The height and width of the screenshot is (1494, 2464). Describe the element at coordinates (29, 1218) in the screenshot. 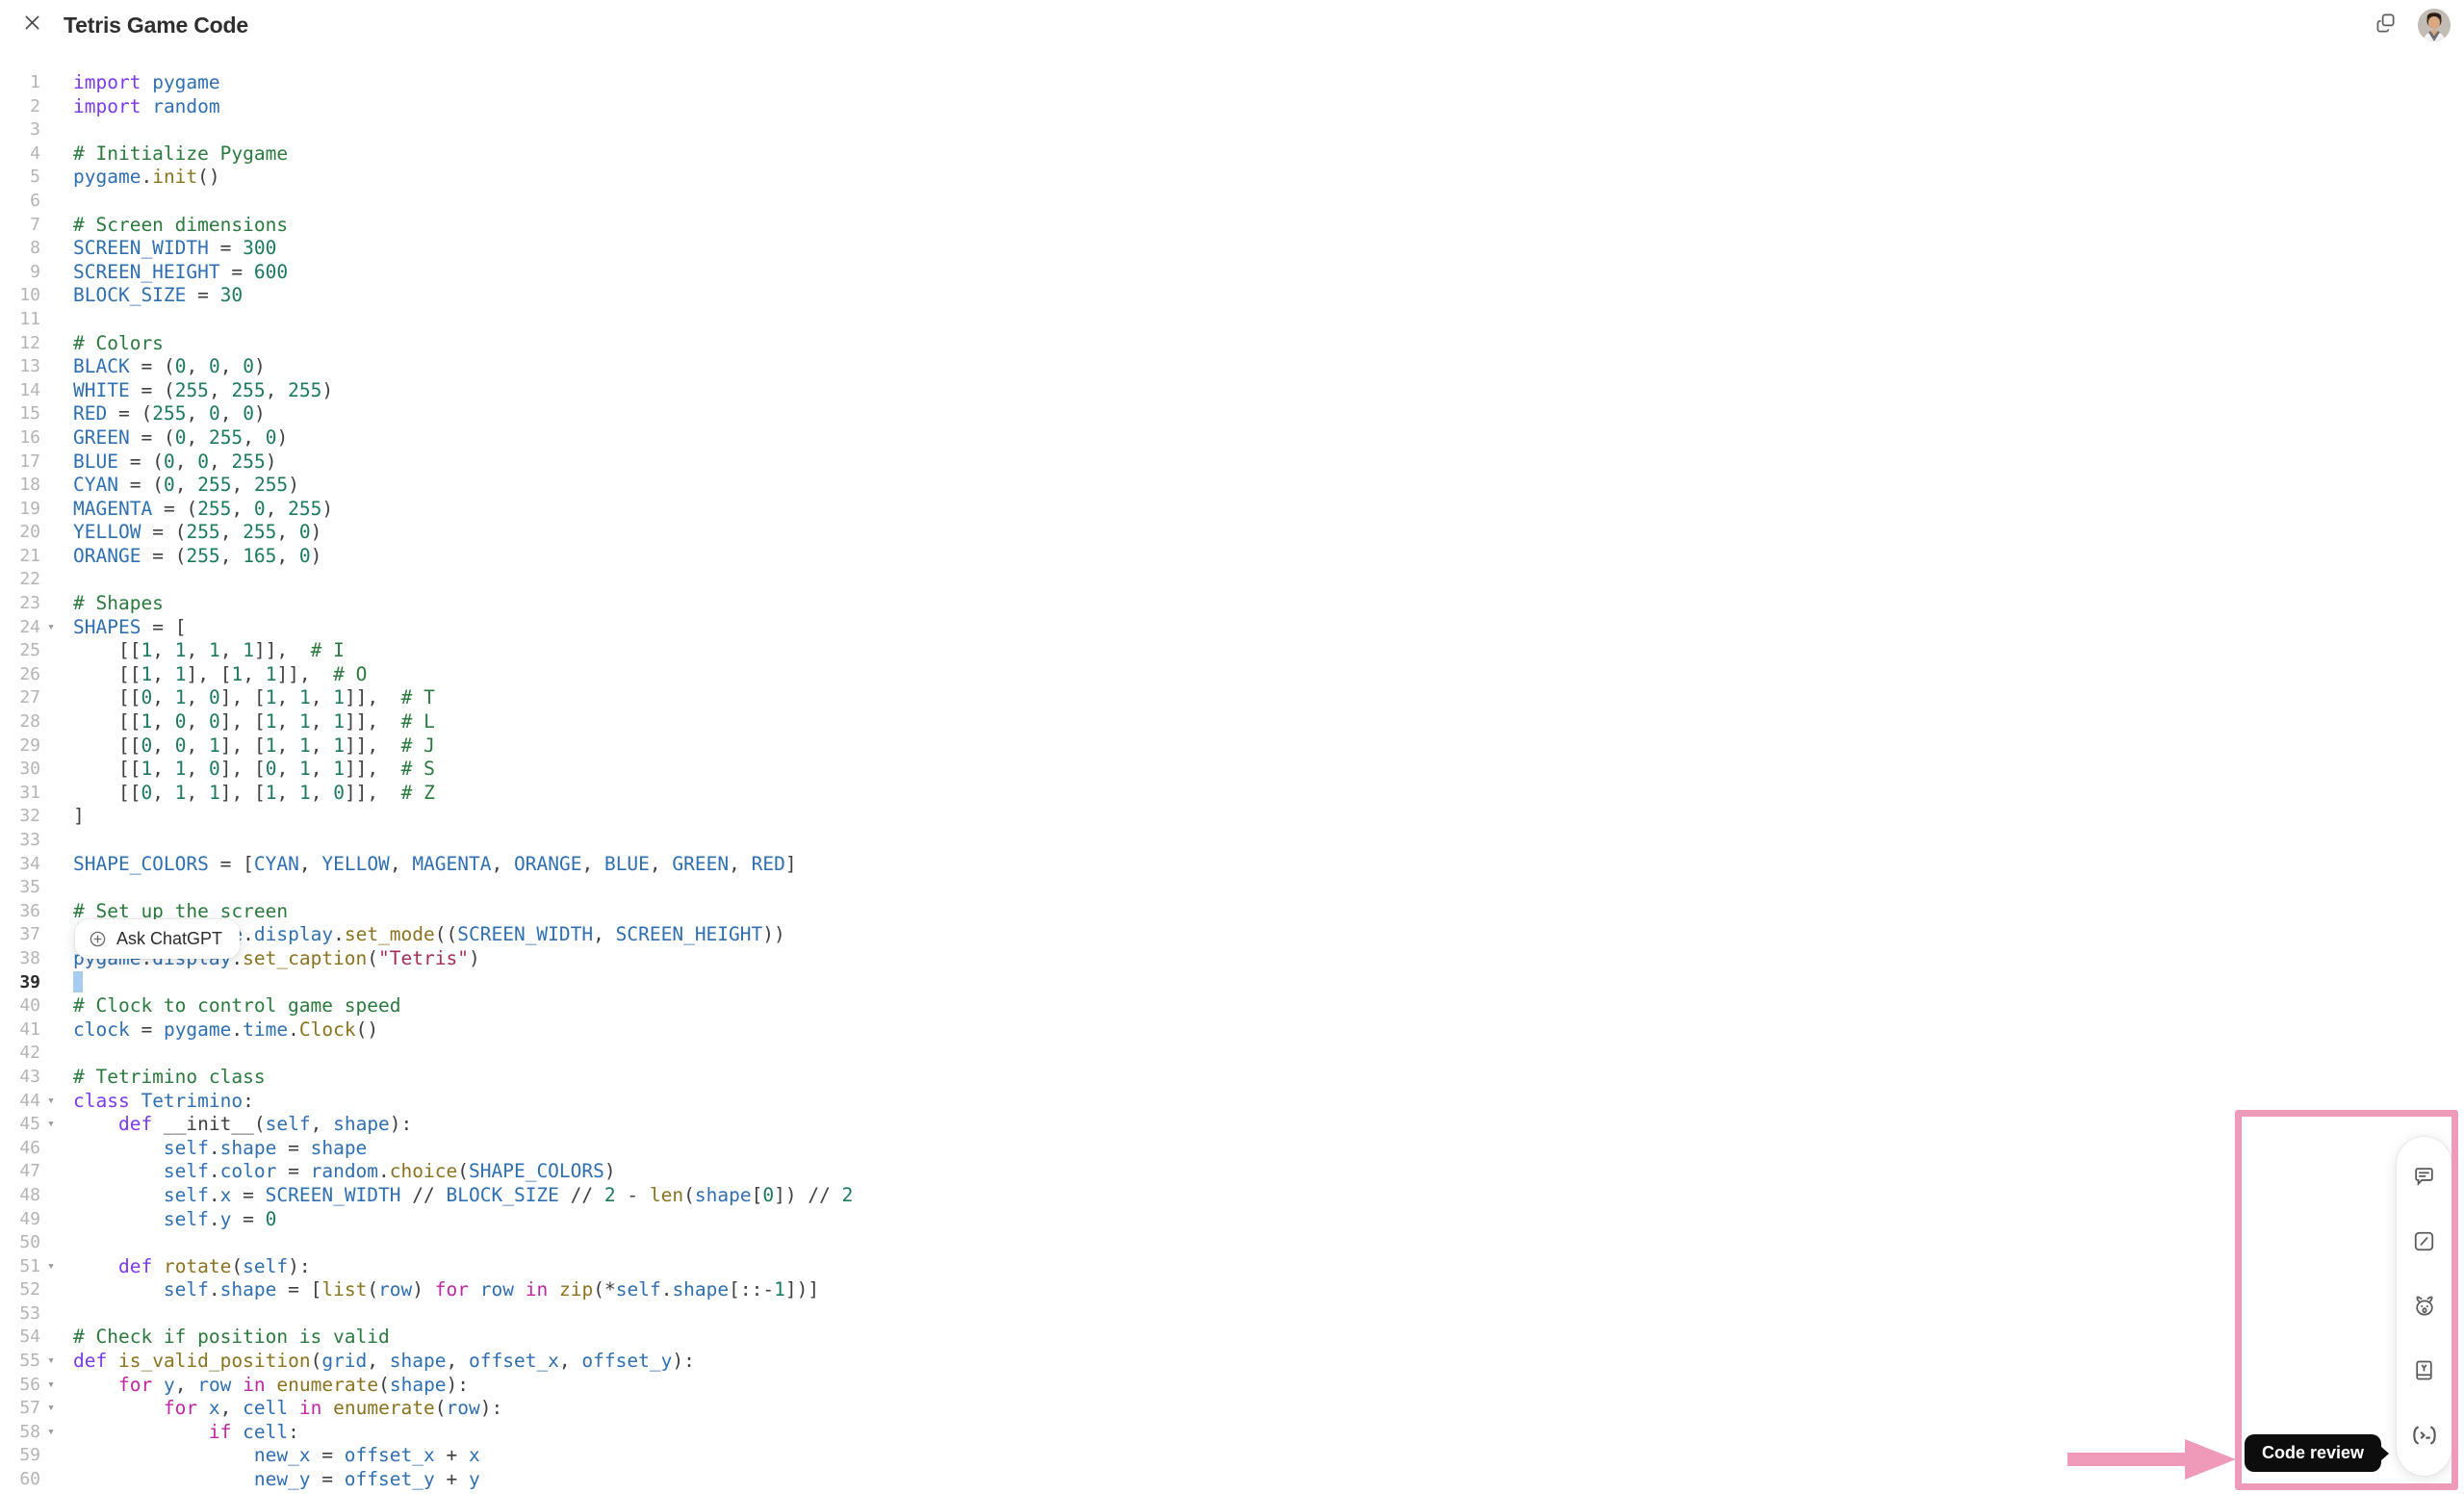

I see `line-number: 49` at that location.